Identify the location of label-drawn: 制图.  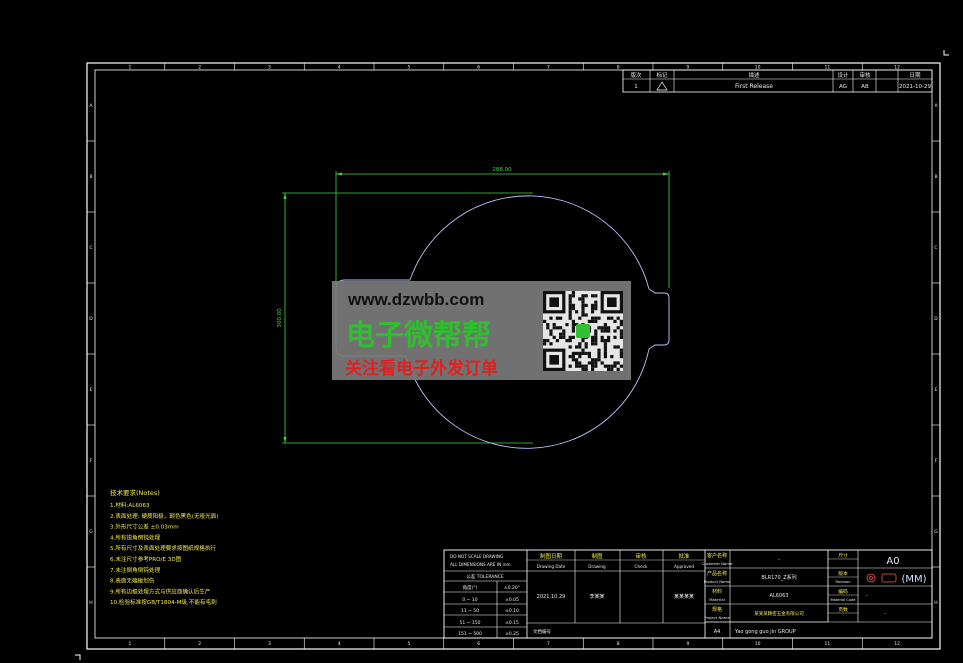
(597, 556).